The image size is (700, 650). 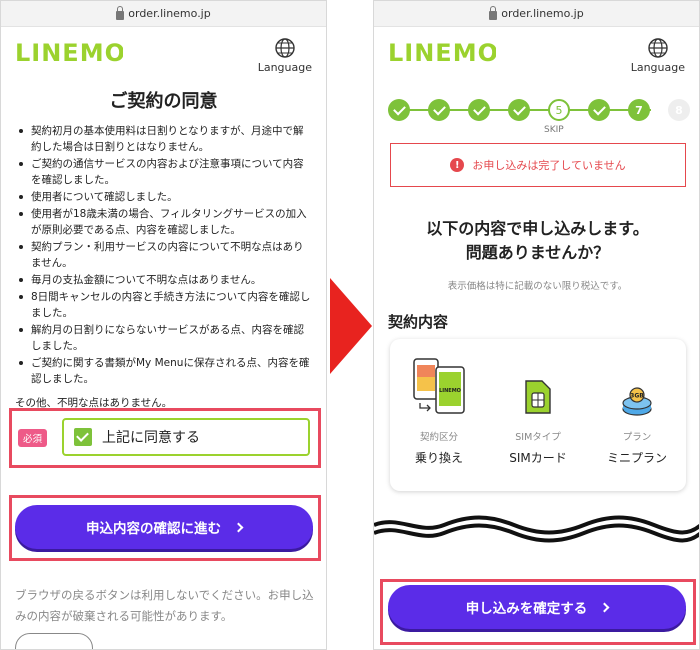 What do you see at coordinates (33, 438) in the screenshot?
I see `required-badge: 必須` at bounding box center [33, 438].